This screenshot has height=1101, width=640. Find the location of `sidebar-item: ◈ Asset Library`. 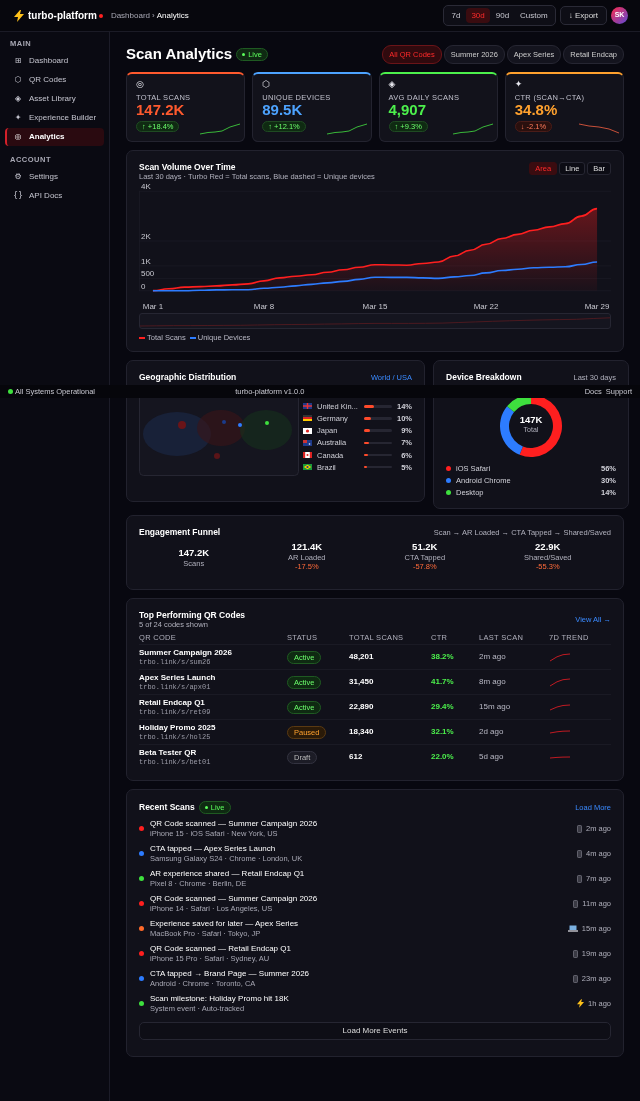

sidebar-item: ◈ Asset Library is located at coordinates (54, 99).